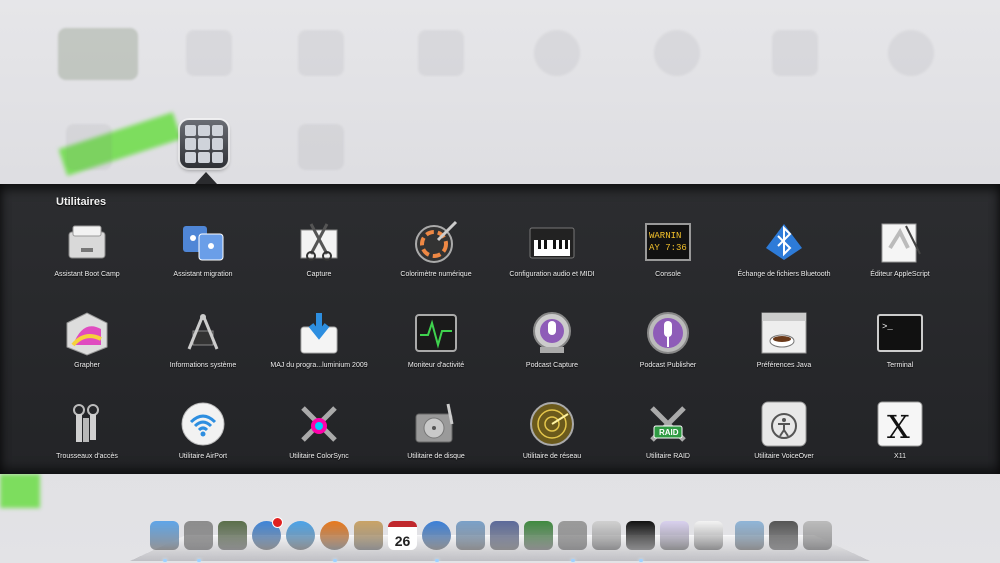 The width and height of the screenshot is (1000, 563). I want to click on app-digital-color-meter: Colorimètre numérique, so click(436, 248).